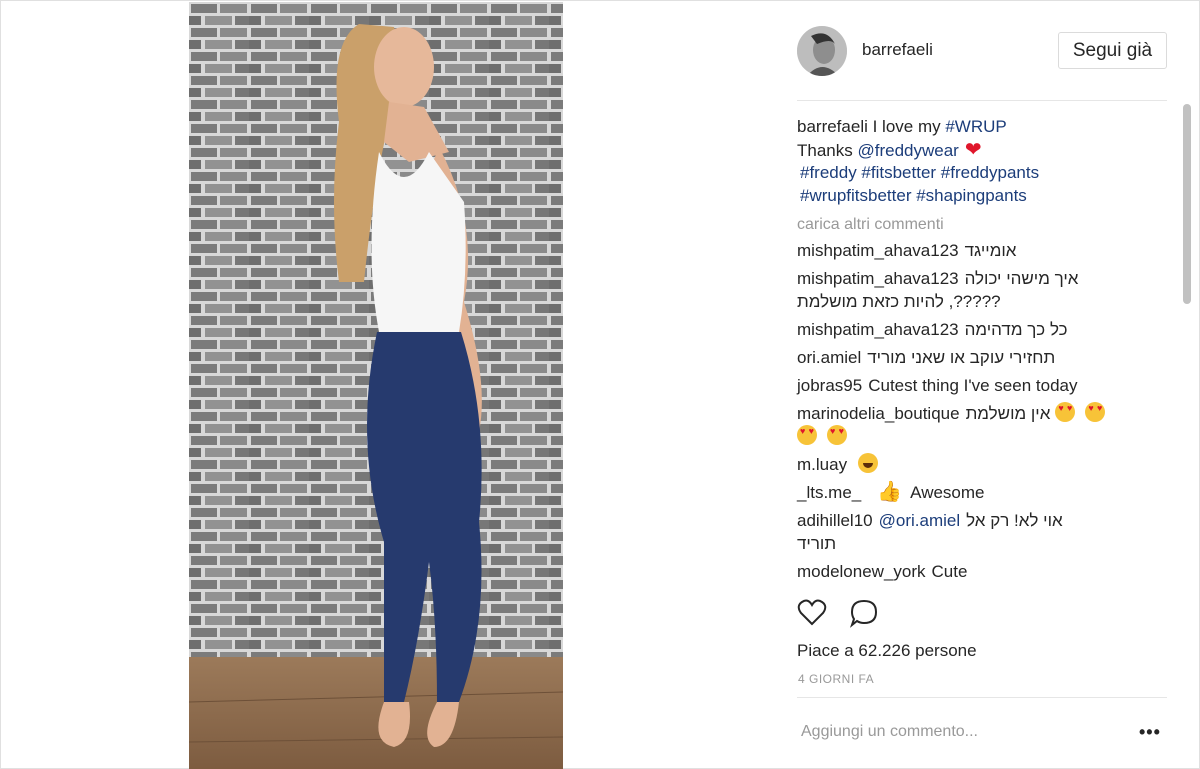 This screenshot has height=769, width=1200. Describe the element at coordinates (1187, 204) in the screenshot. I see `scrollbar-thumb` at that location.